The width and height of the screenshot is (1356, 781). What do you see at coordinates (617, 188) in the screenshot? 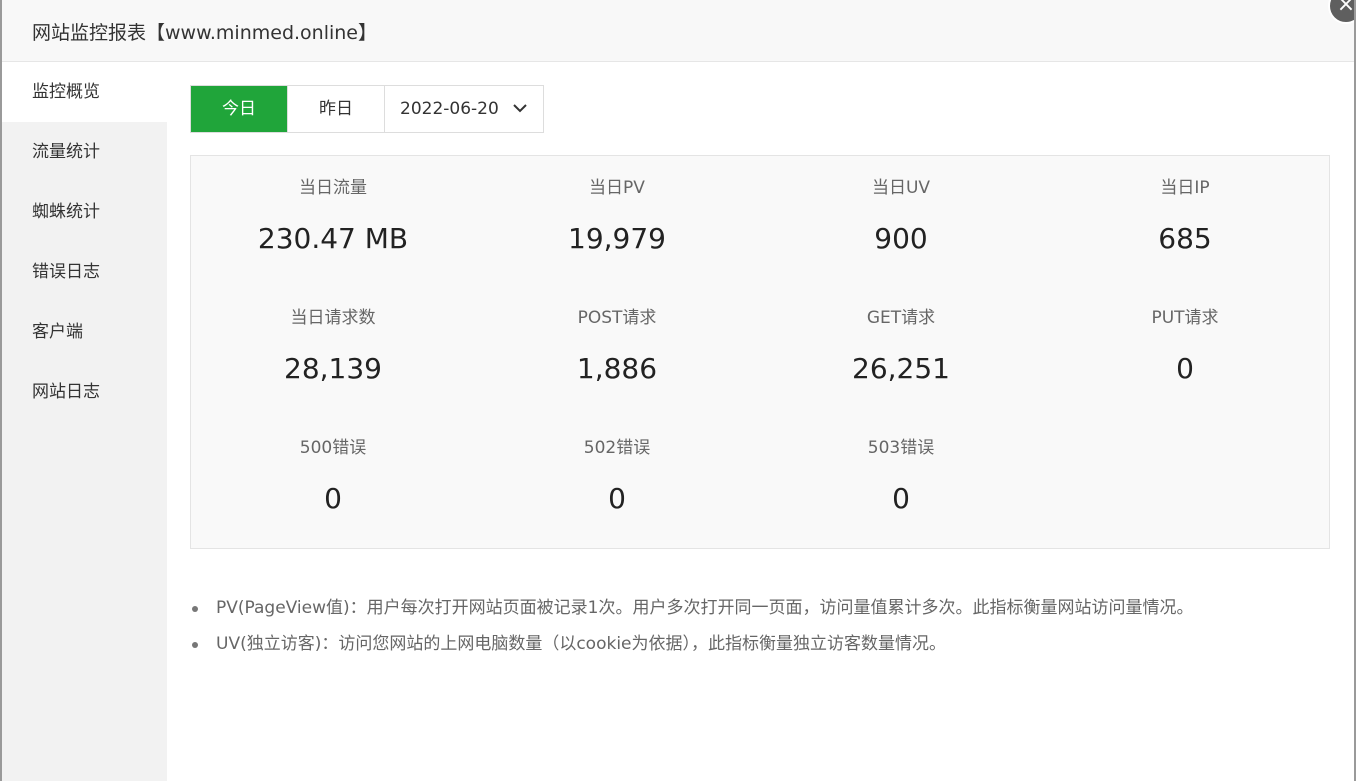
I see `stat-label: 当日PV` at bounding box center [617, 188].